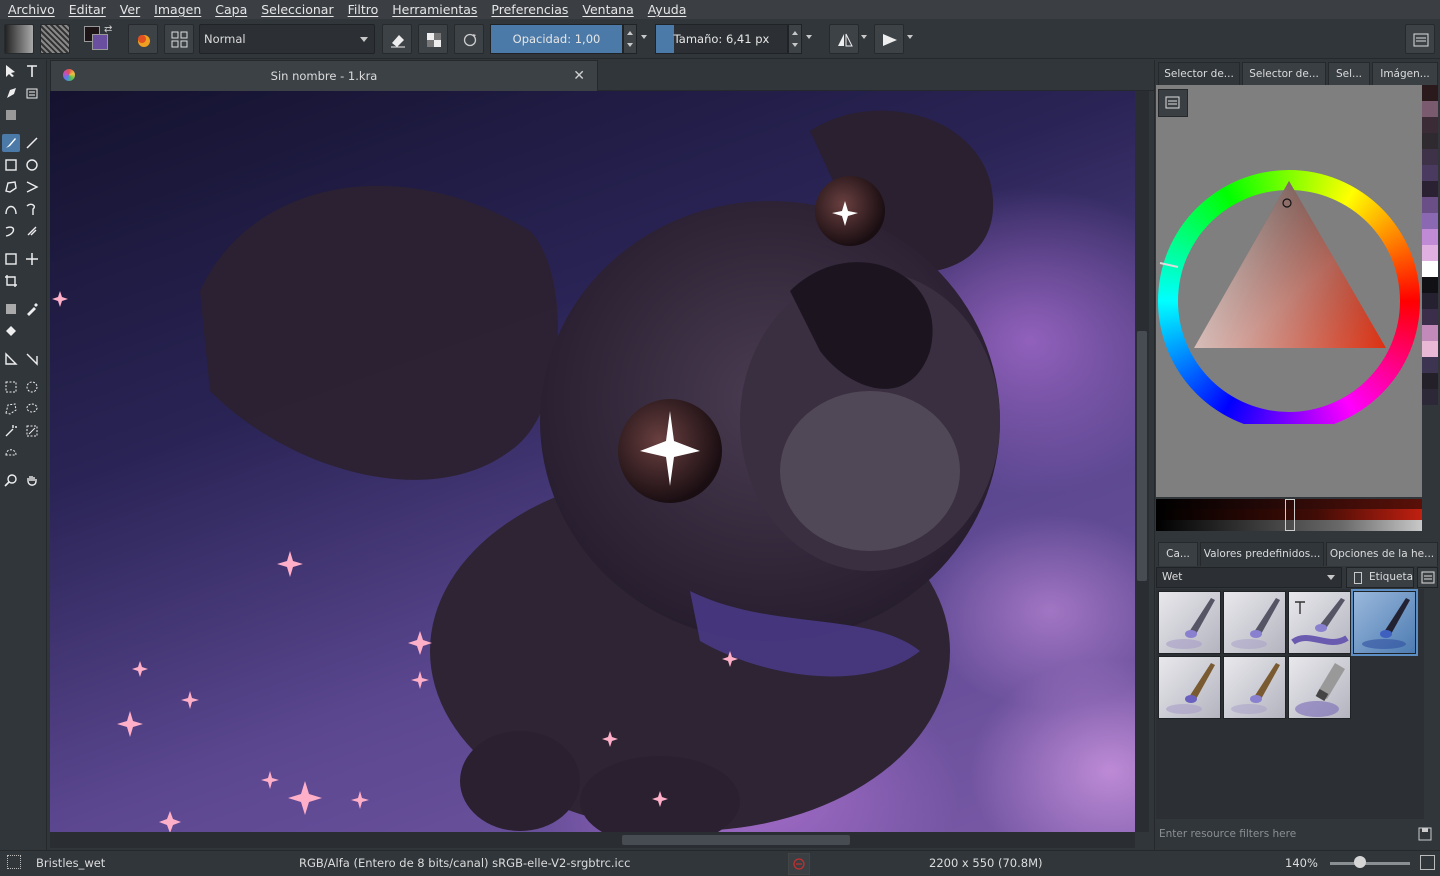  I want to click on gradient-tool, so click(11, 309).